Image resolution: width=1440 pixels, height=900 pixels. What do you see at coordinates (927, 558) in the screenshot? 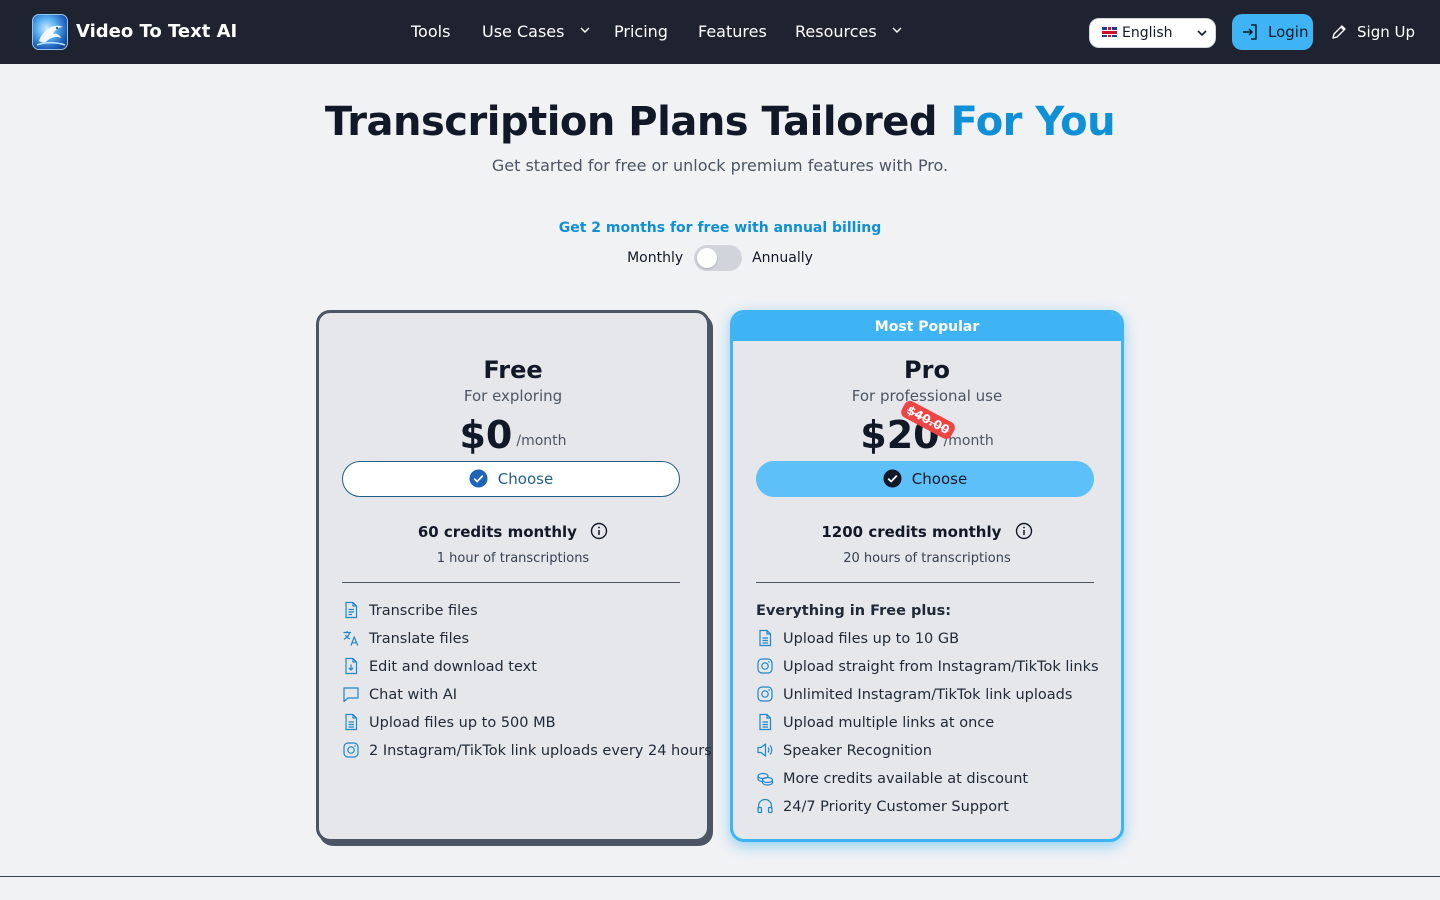
I see `transcription-hours: 20 hours of transcriptions` at bounding box center [927, 558].